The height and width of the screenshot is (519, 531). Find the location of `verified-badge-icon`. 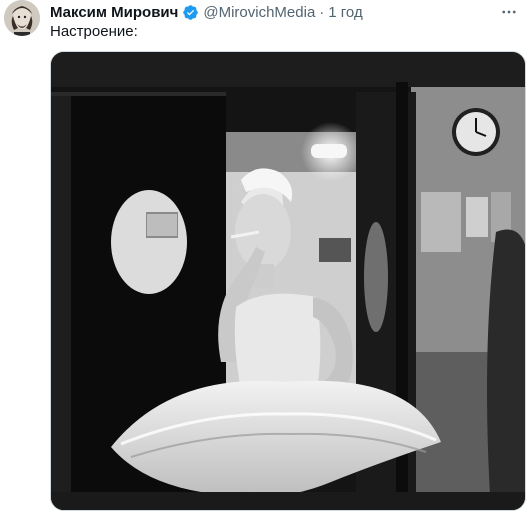

verified-badge-icon is located at coordinates (190, 12).